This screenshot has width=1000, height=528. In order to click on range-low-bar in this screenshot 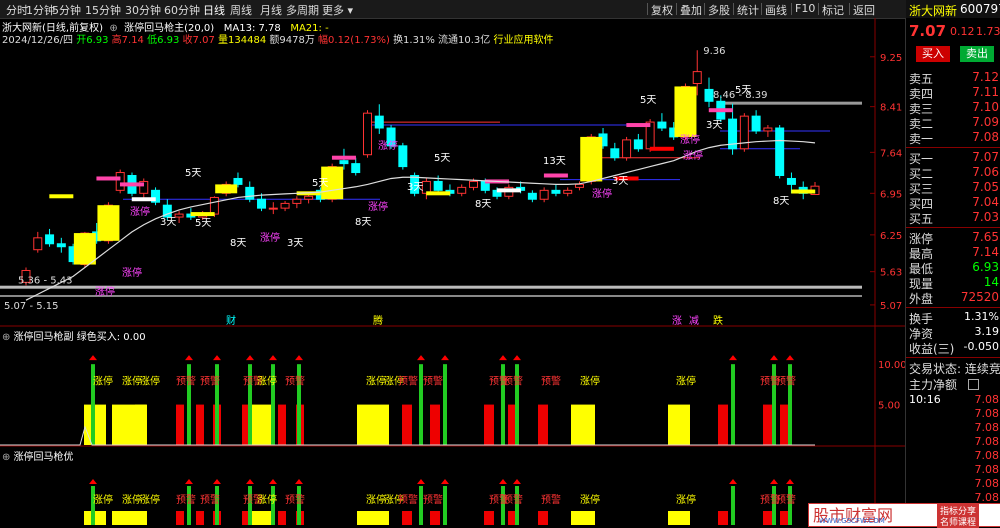, I will do `click(431, 287)`.